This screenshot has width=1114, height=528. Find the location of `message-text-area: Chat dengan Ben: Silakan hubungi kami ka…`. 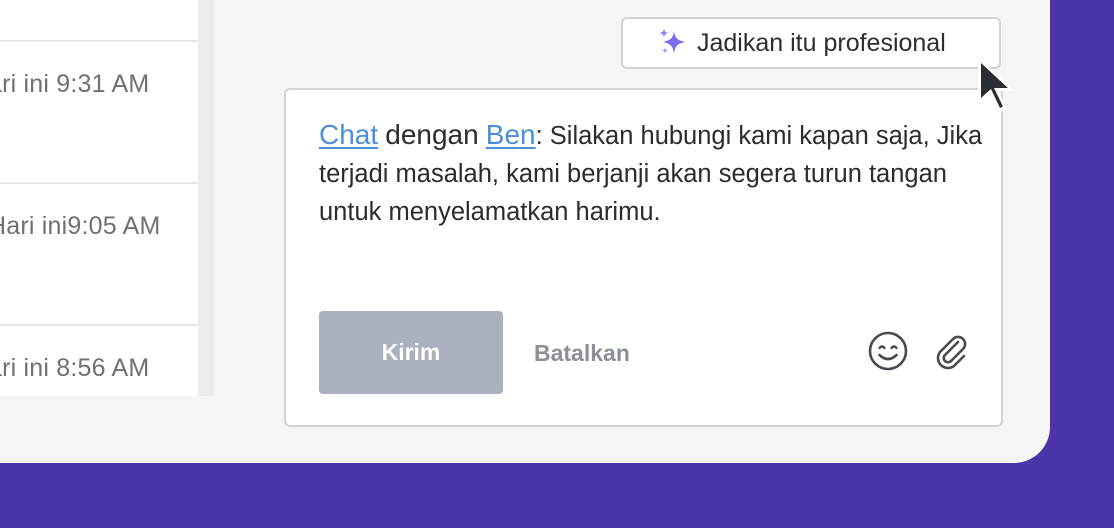

message-text-area: Chat dengan Ben: Silakan hubungi kami ka… is located at coordinates (654, 173).